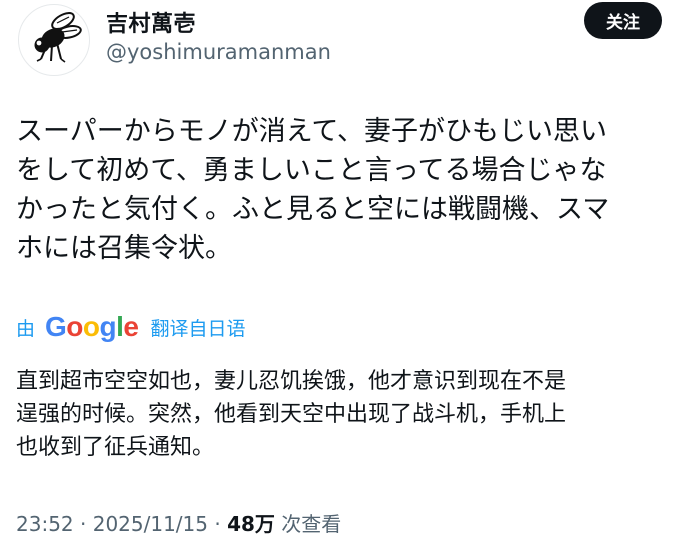 The image size is (690, 543). What do you see at coordinates (58, 37) in the screenshot?
I see `fly-icon` at bounding box center [58, 37].